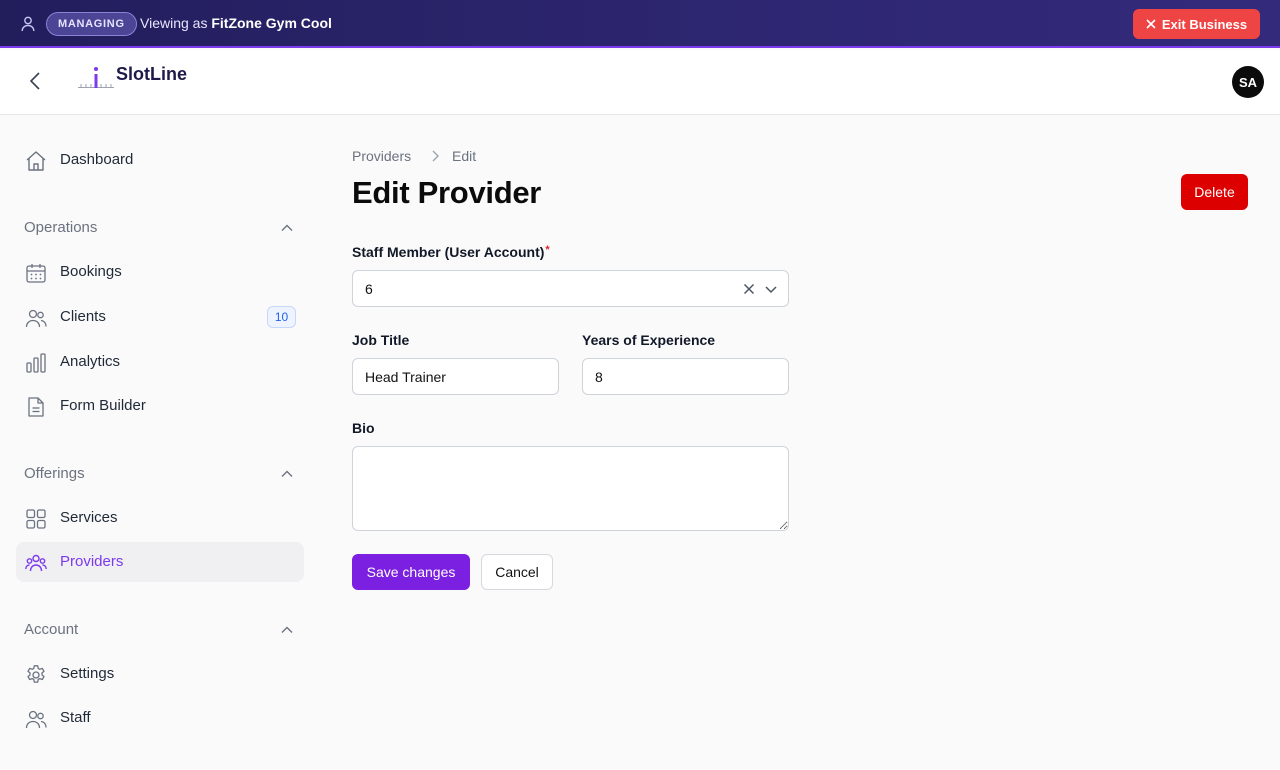  Describe the element at coordinates (151, 74) in the screenshot. I see `brand-name: SlotLine` at that location.